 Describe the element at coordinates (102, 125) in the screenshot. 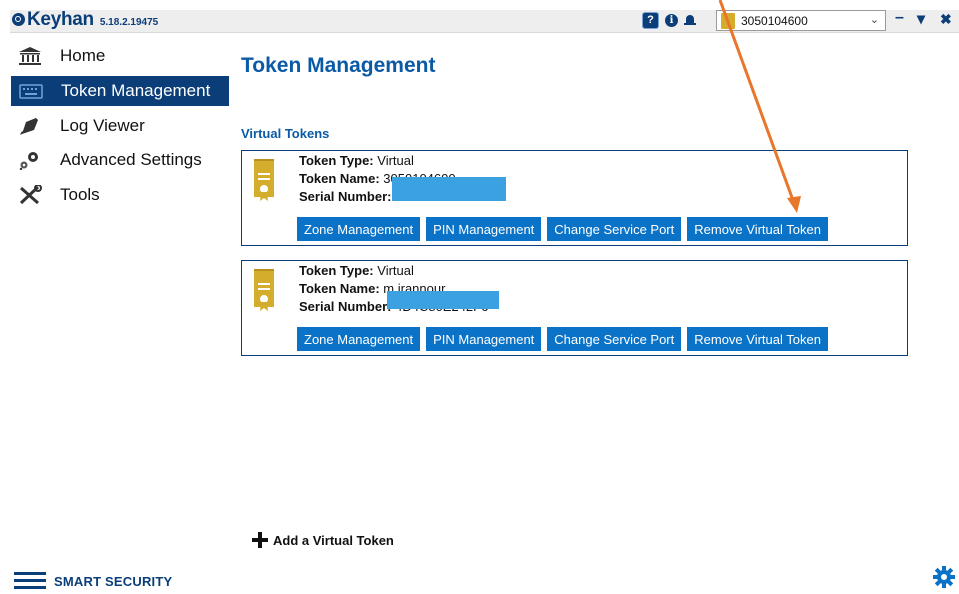

I see `sidebar-item-label: Log Viewer` at that location.